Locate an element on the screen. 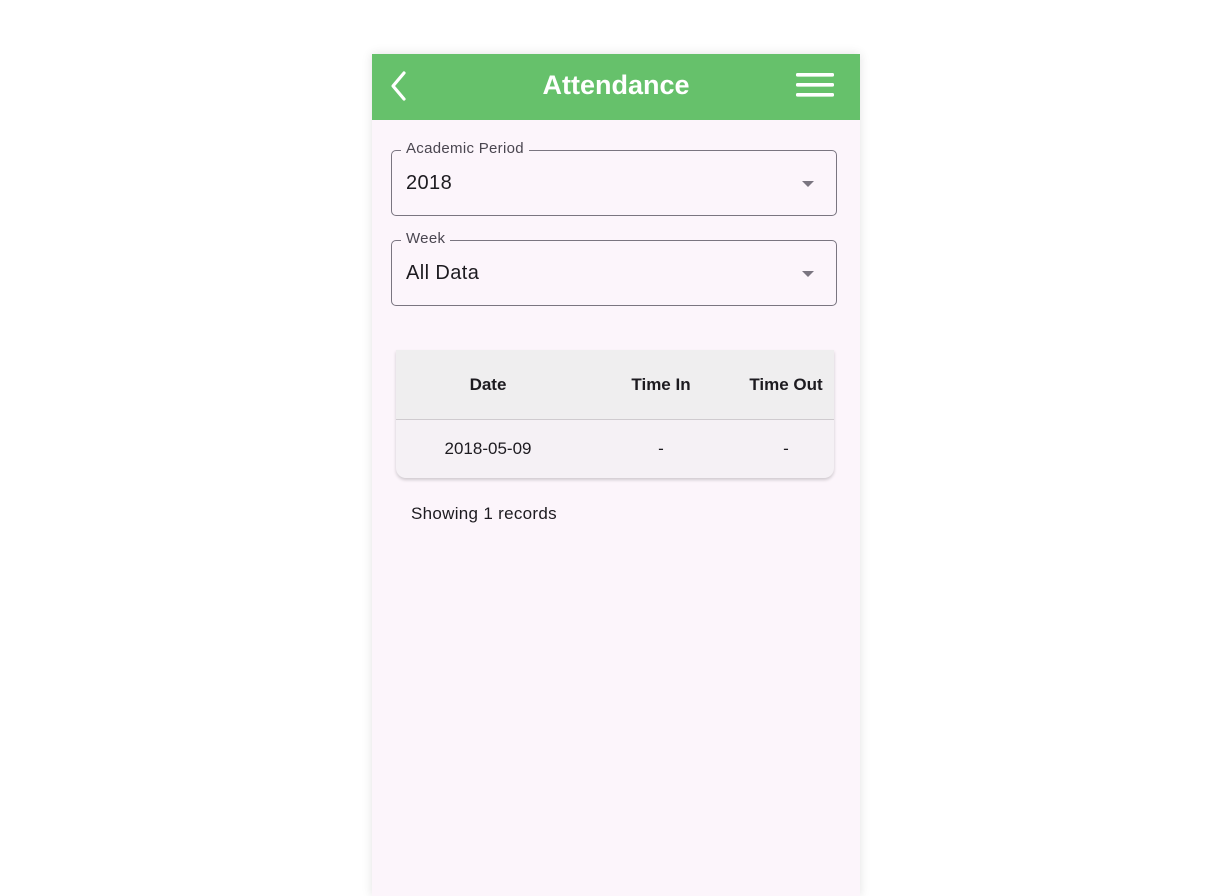  hamburger-menu-icon is located at coordinates (815, 85).